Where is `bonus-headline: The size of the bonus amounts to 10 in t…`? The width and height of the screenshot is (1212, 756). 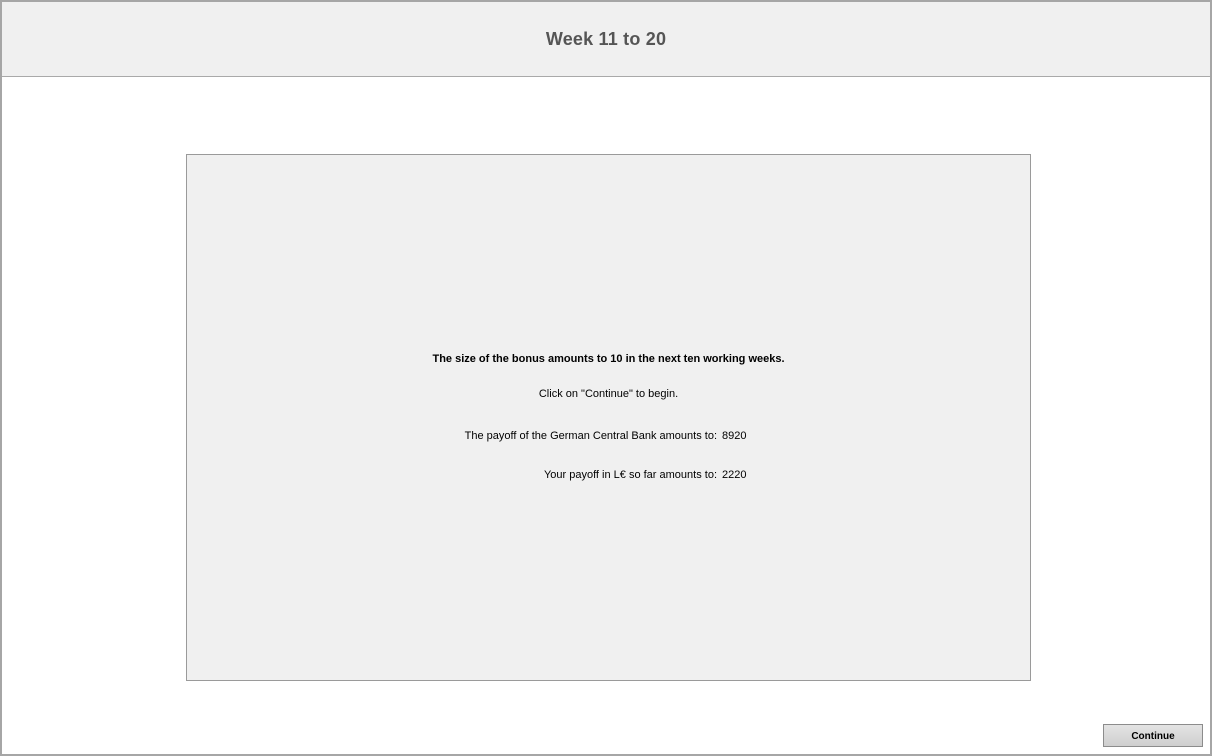
bonus-headline: The size of the bonus amounts to 10 in t… is located at coordinates (608, 359).